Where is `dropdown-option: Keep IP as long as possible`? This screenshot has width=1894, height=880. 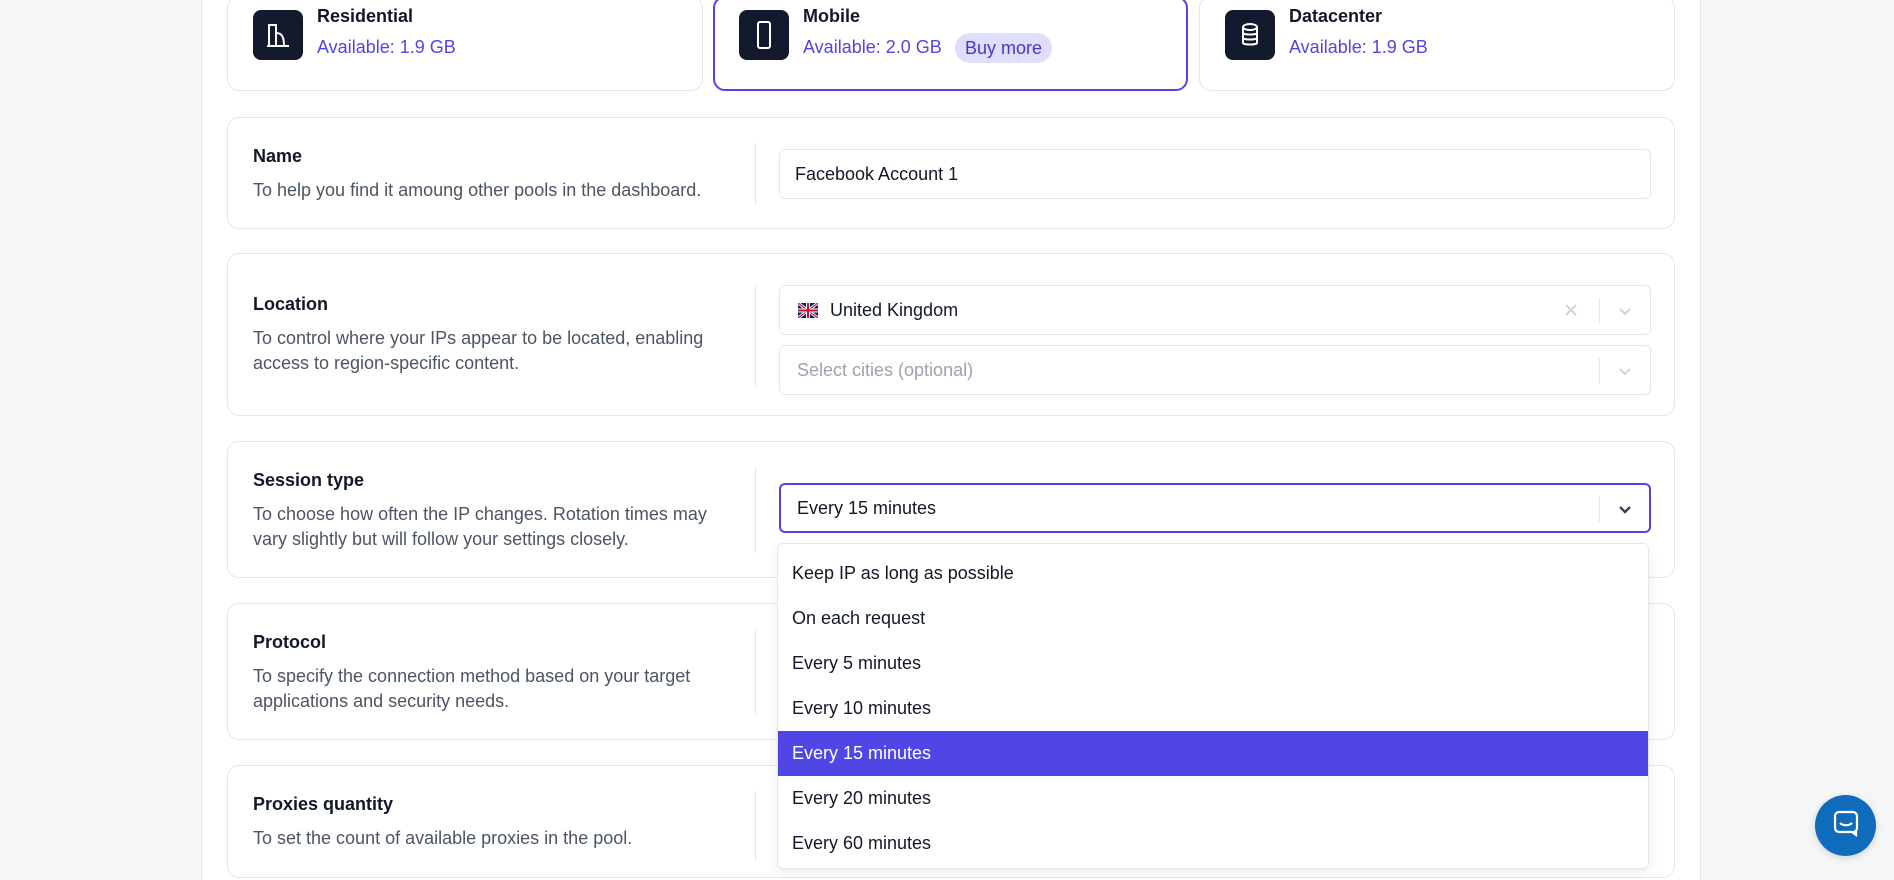 dropdown-option: Keep IP as long as possible is located at coordinates (1213, 573).